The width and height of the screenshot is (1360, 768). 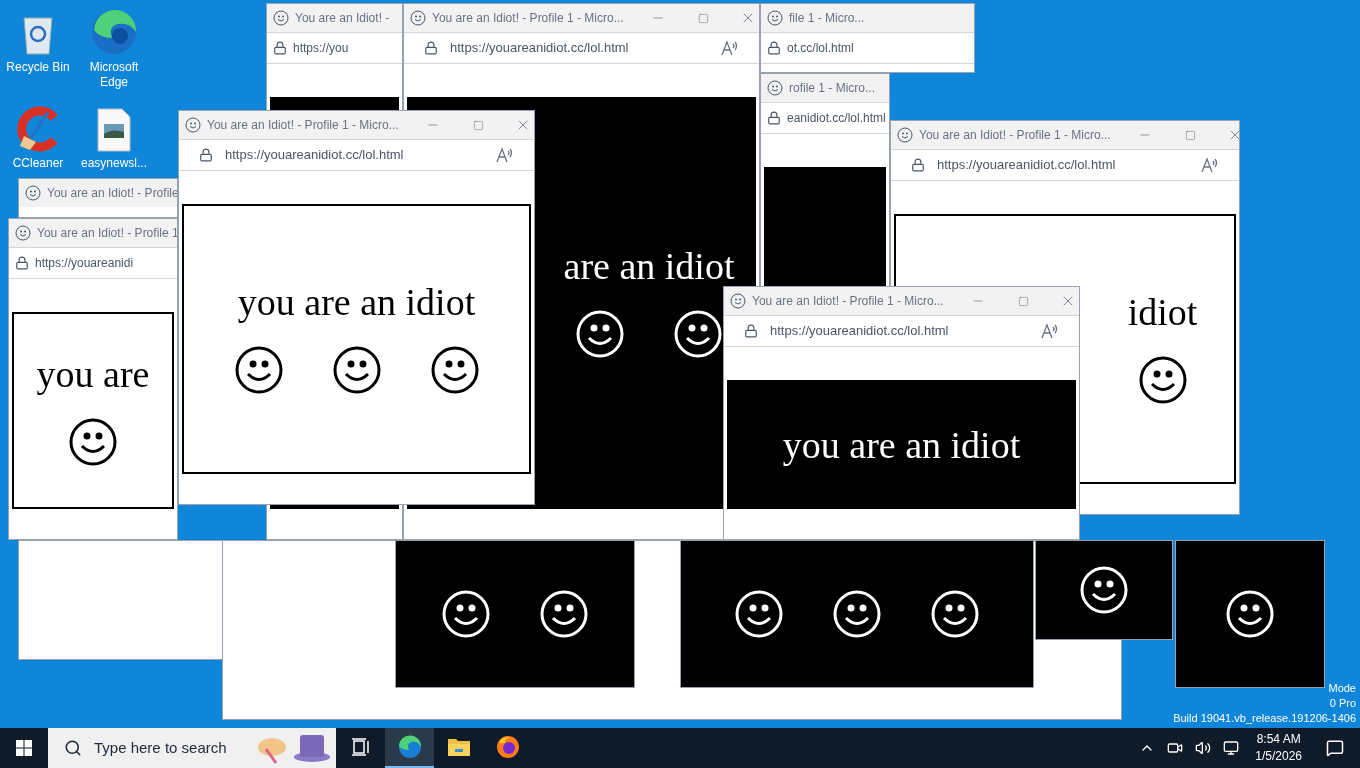 What do you see at coordinates (114, 130) in the screenshot?
I see `image-file-icon` at bounding box center [114, 130].